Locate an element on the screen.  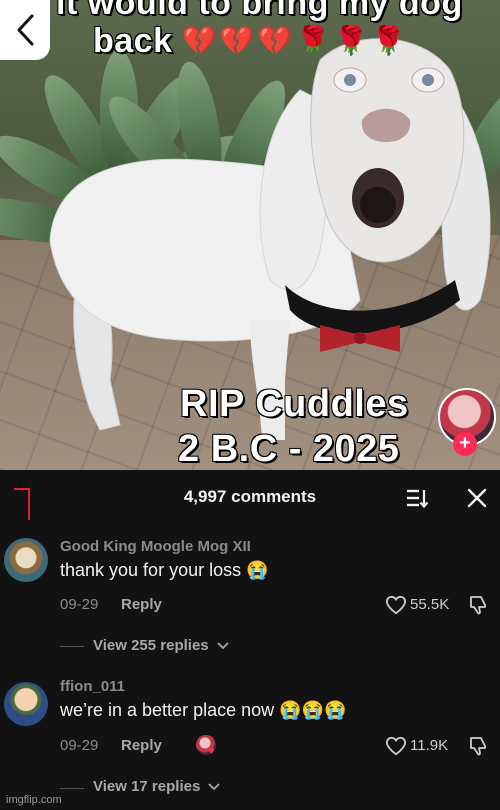
creator-heart-icon: ♥ is located at coordinates (211, 751).